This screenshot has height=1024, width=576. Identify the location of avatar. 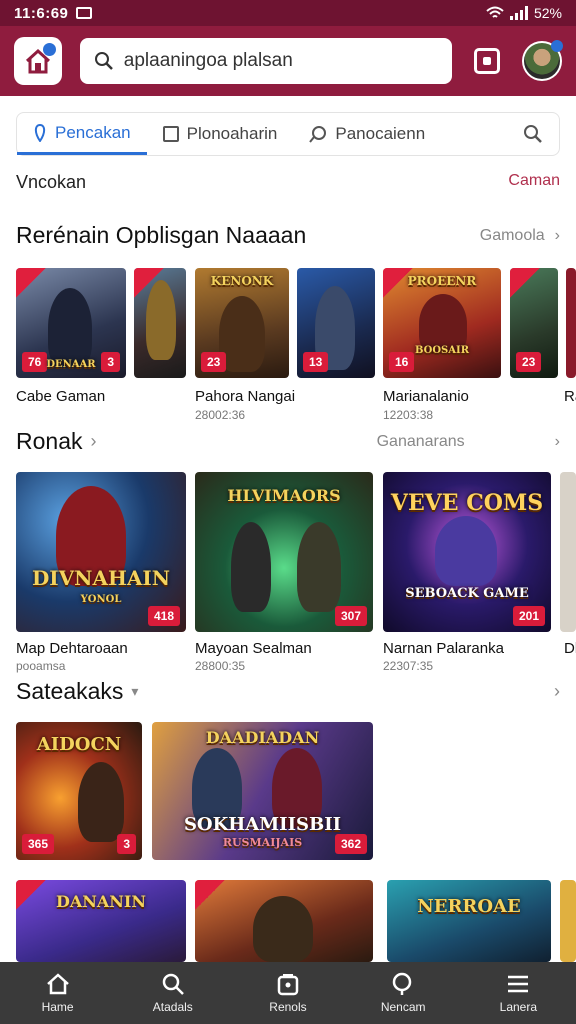
(542, 60).